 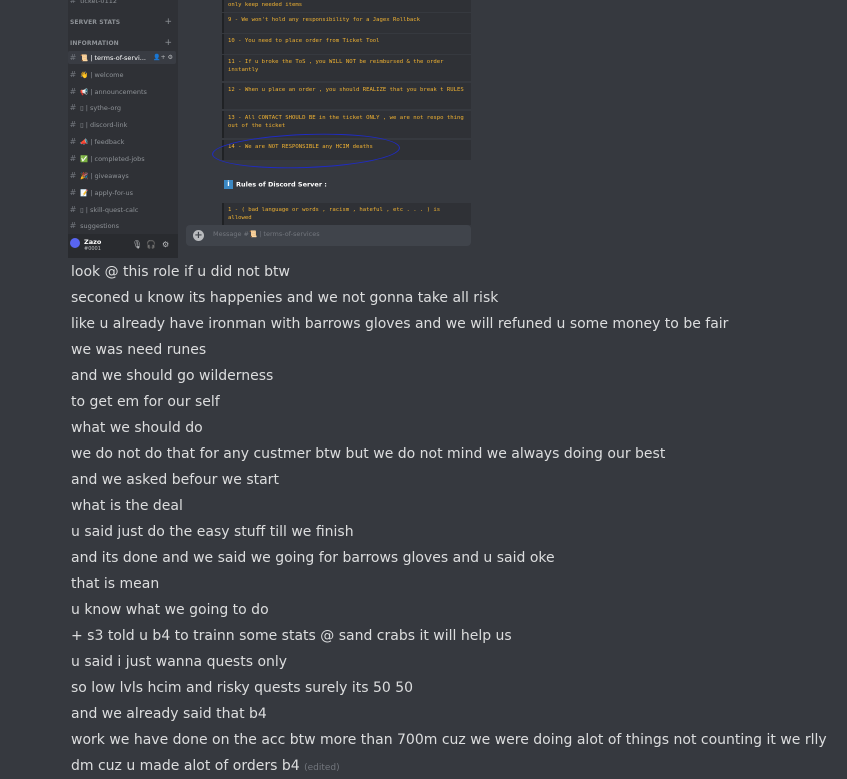 What do you see at coordinates (179, 662) in the screenshot?
I see `chat-line: u said i just wanna quests only` at bounding box center [179, 662].